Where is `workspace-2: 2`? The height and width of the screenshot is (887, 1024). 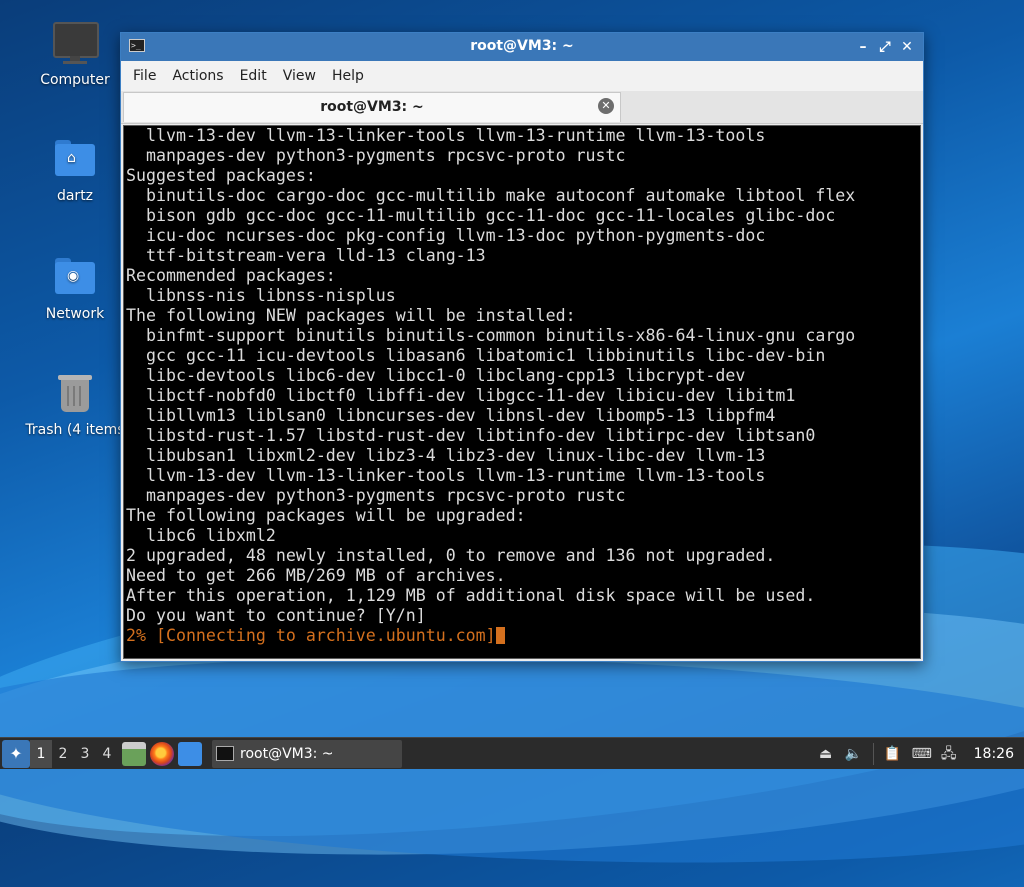 workspace-2: 2 is located at coordinates (63, 754).